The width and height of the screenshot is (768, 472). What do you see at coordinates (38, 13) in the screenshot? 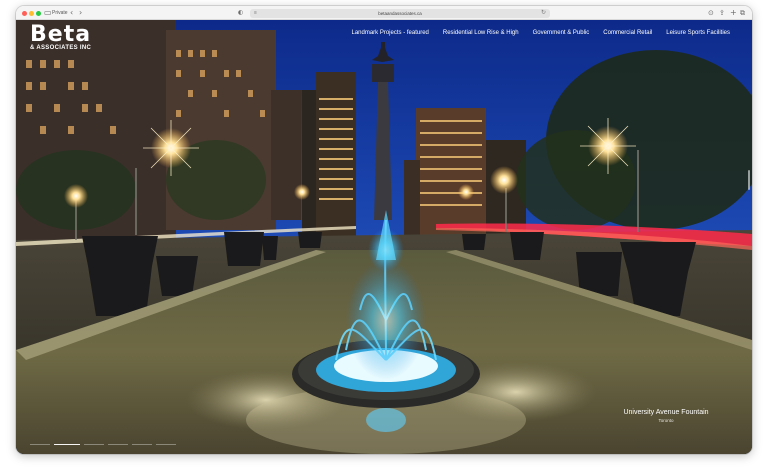
I see `zoom-window-button` at bounding box center [38, 13].